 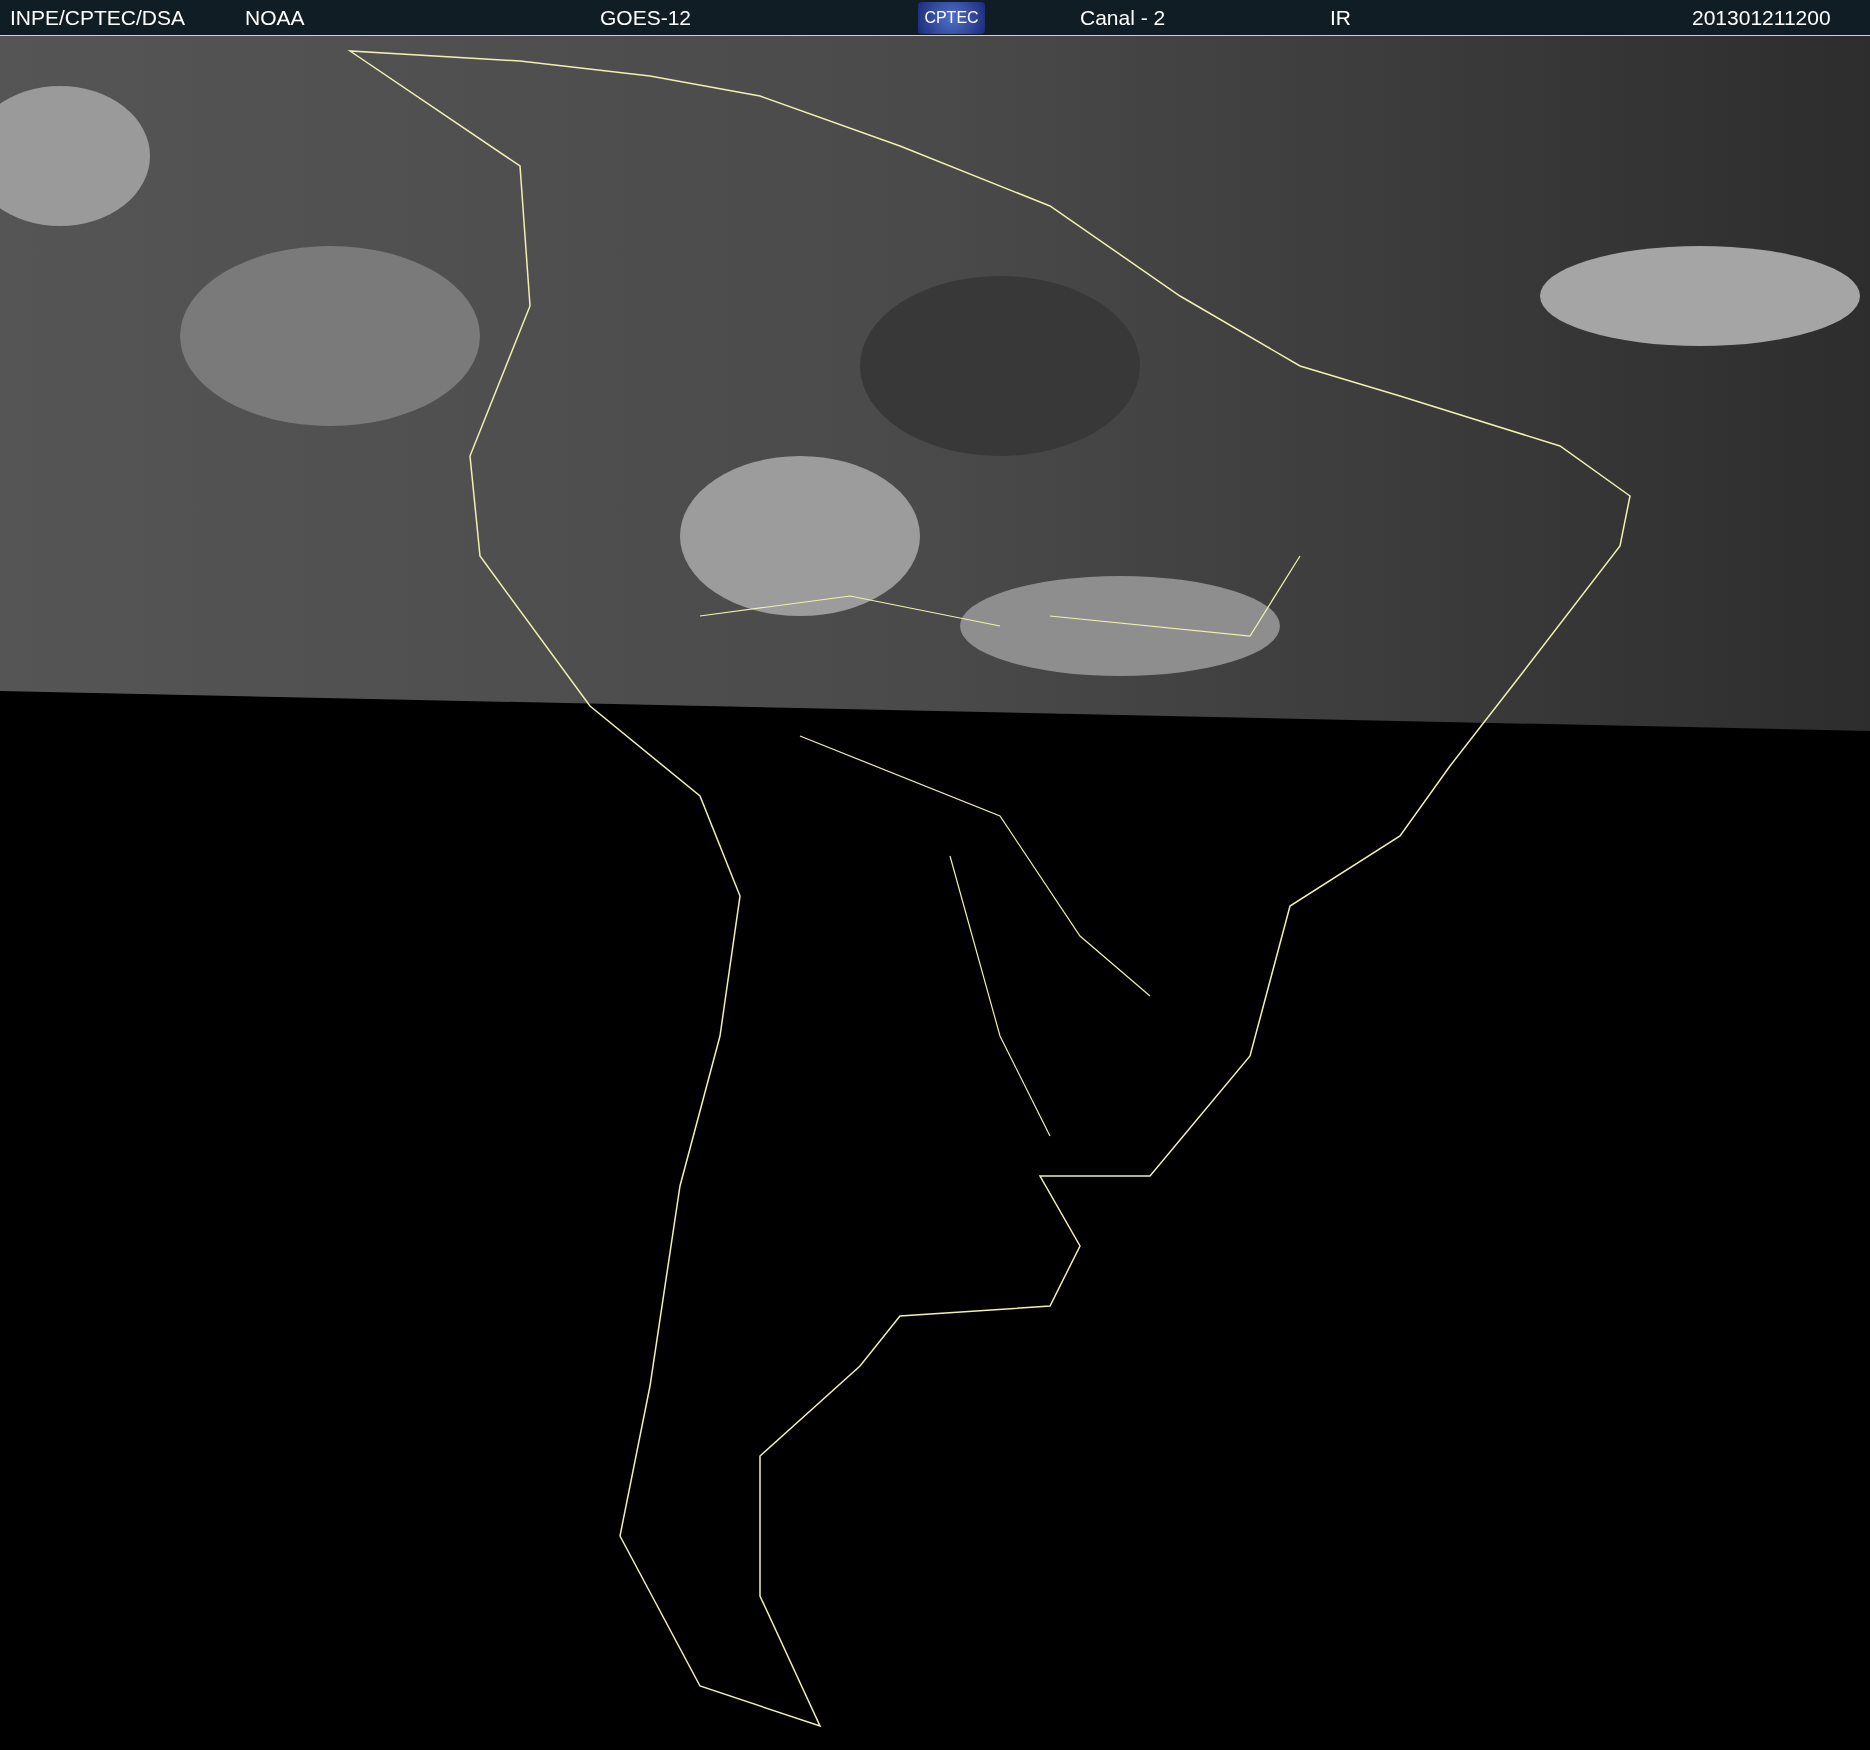 What do you see at coordinates (1340, 17) in the screenshot?
I see `band-label: IR` at bounding box center [1340, 17].